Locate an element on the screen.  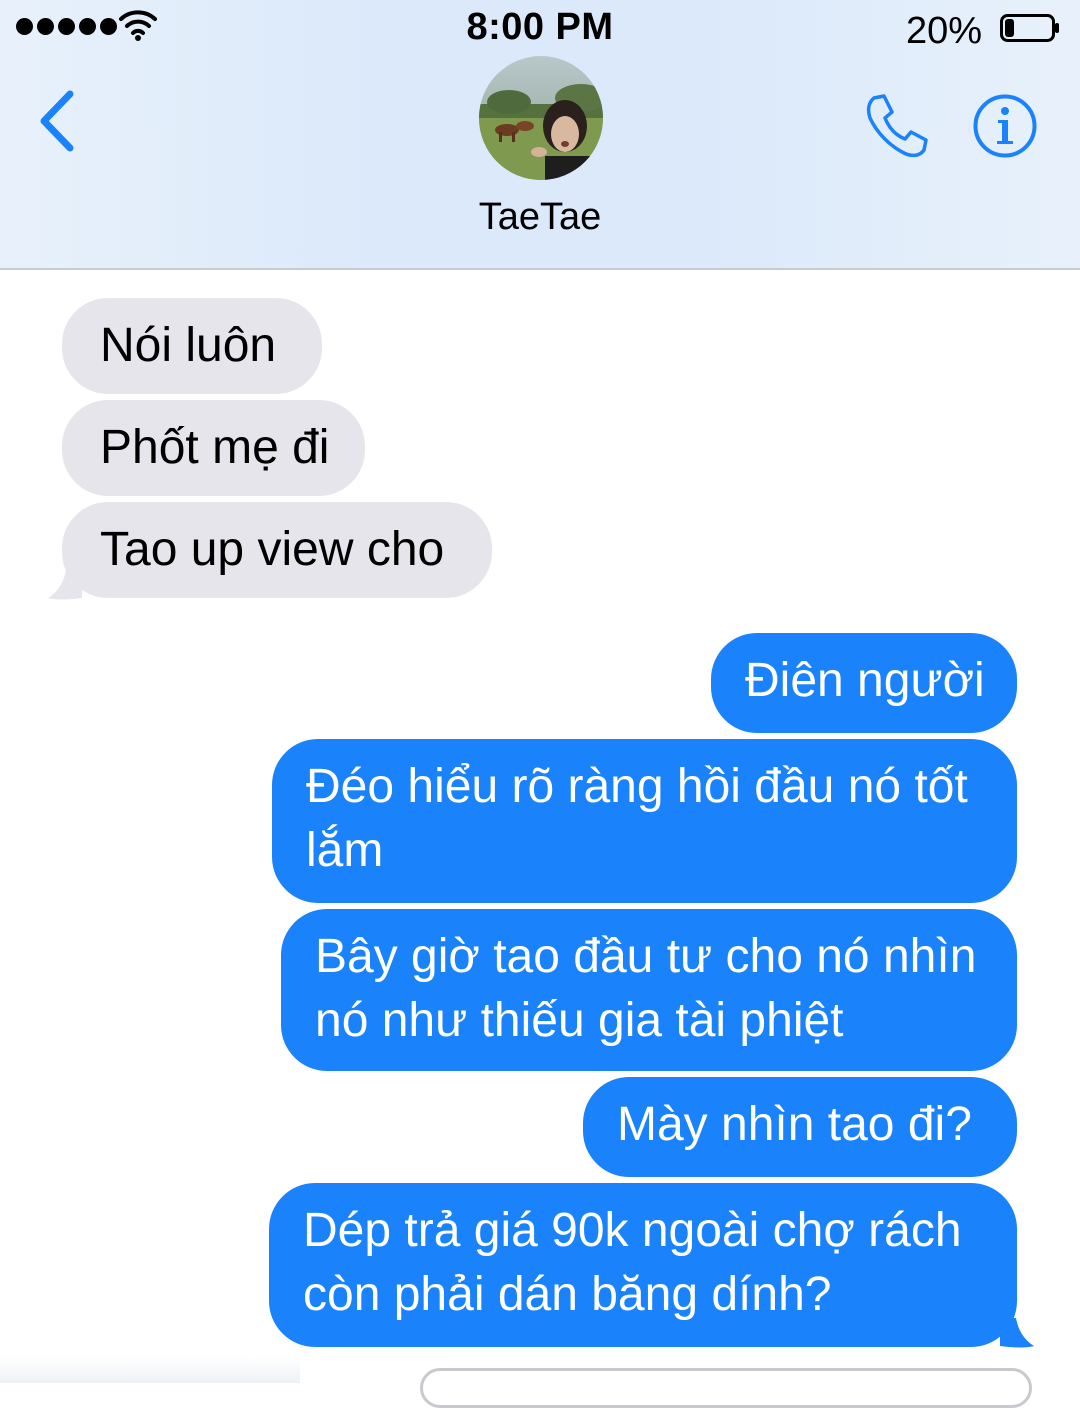
info-icon is located at coordinates (1005, 126).